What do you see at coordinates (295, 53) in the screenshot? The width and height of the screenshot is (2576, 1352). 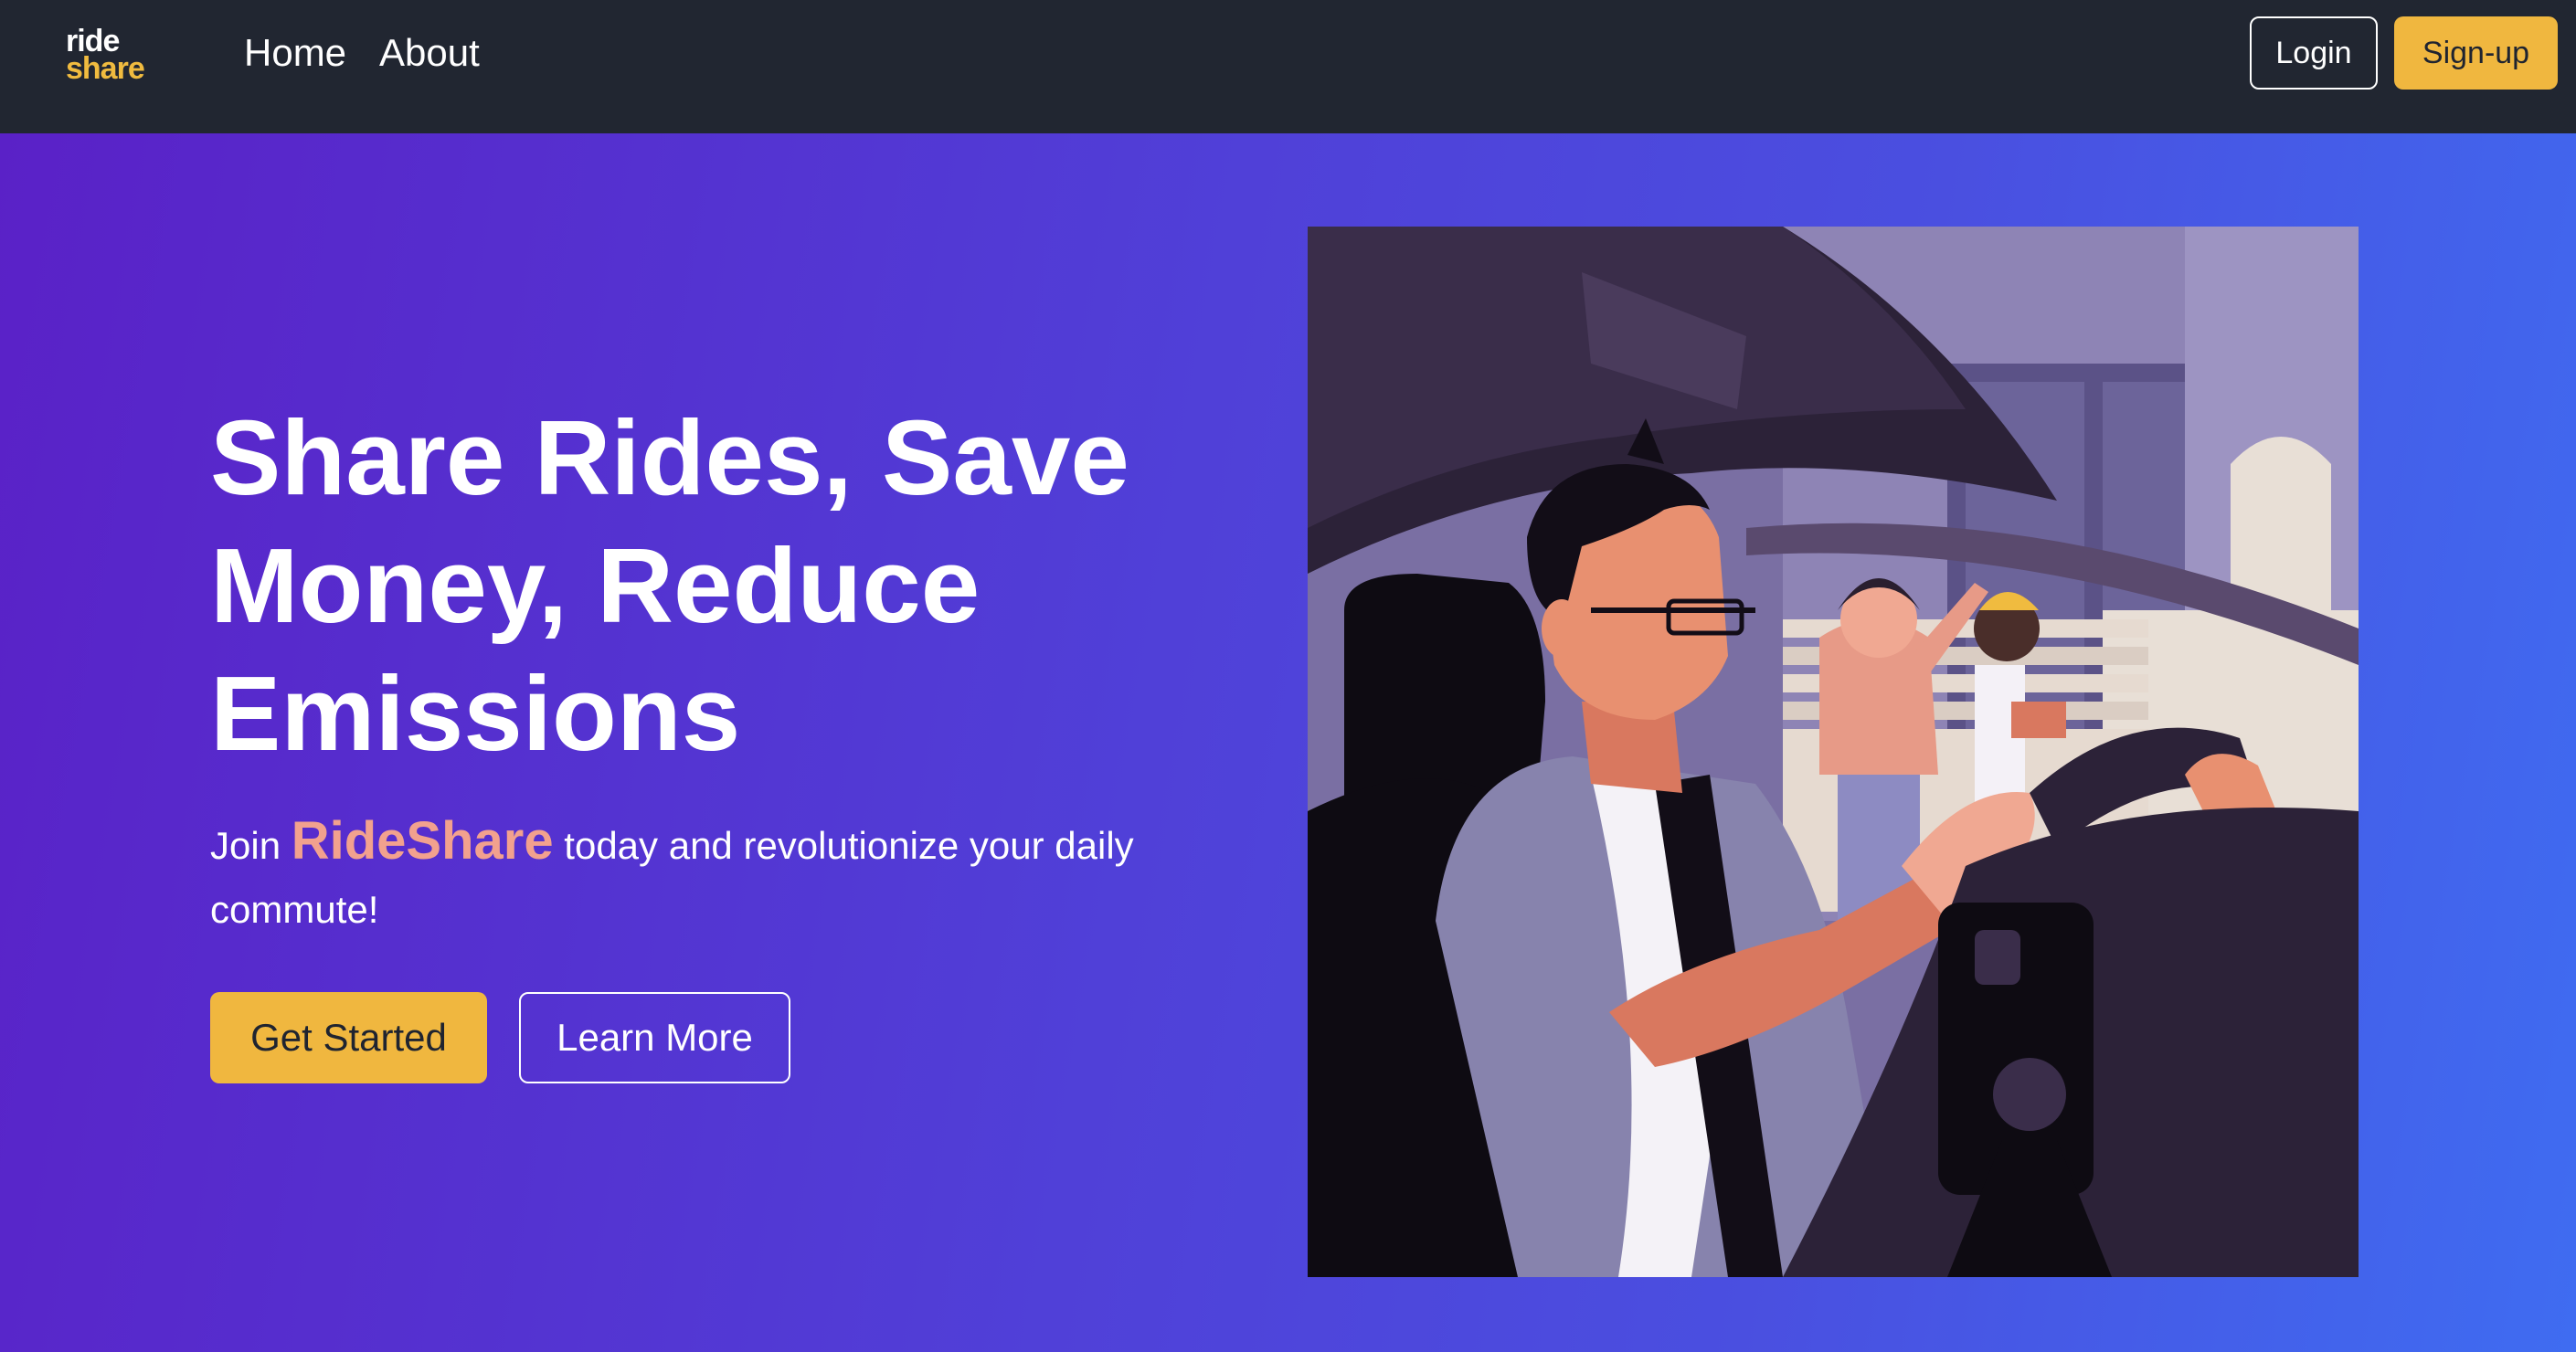 I see `nav-link-home: Home` at bounding box center [295, 53].